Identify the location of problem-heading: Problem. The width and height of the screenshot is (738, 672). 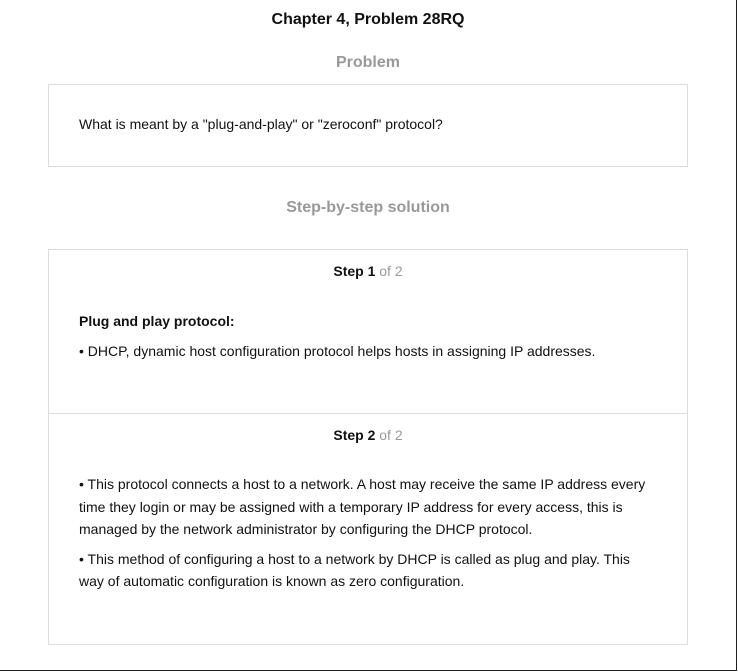
(367, 62).